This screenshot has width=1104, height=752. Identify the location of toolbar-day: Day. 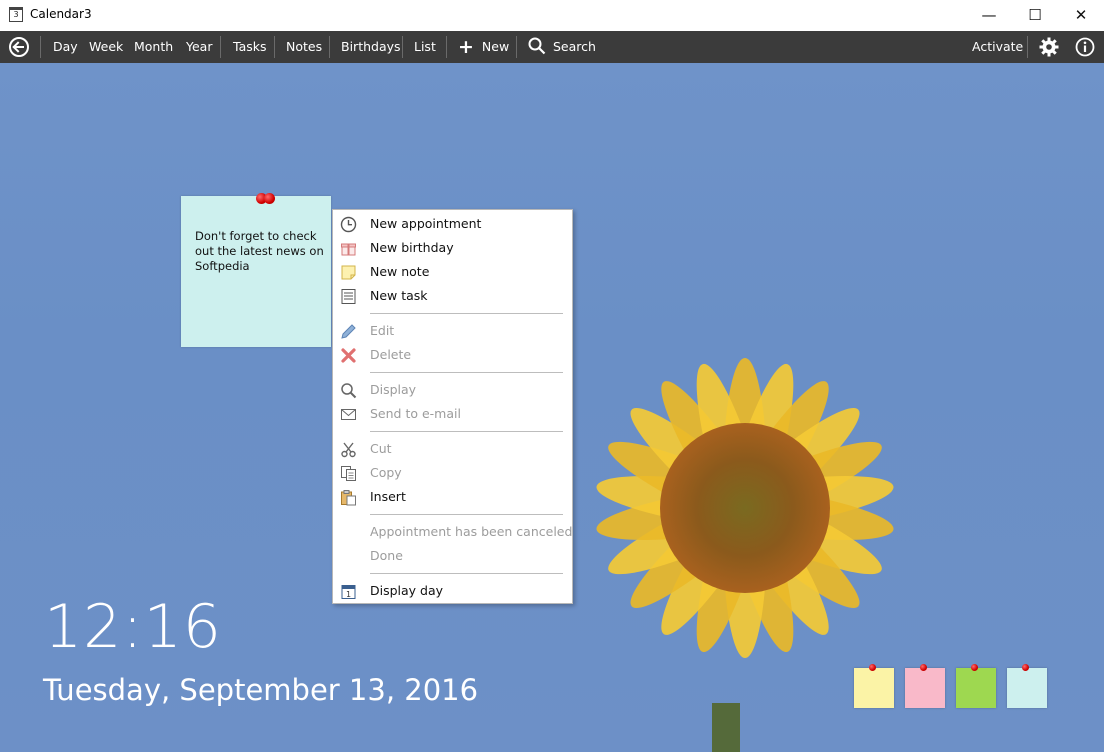
(65, 47).